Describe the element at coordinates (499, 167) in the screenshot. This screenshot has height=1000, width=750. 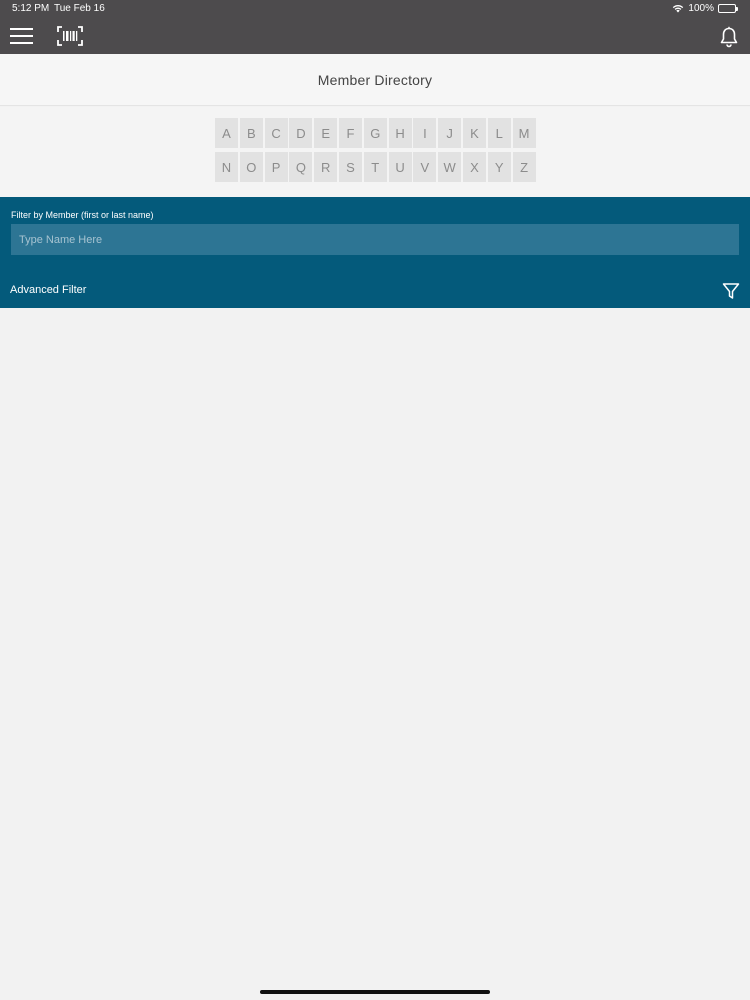
I see `letter-y: Y` at that location.